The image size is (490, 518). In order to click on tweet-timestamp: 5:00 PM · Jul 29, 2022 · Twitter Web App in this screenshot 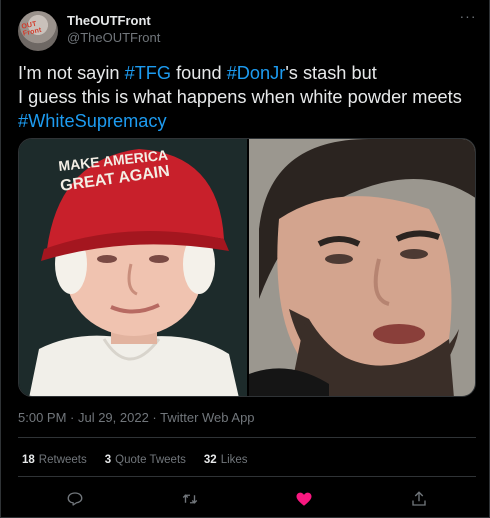, I will do `click(136, 417)`.